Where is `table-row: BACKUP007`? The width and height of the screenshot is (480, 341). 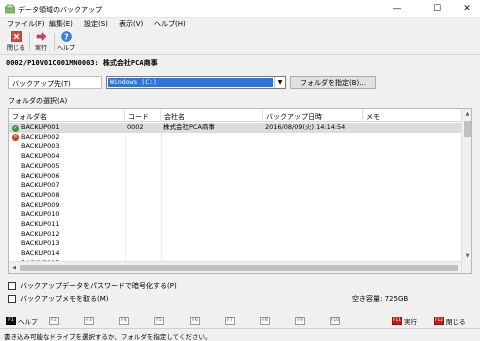
table-row: BACKUP007 is located at coordinates (235, 186).